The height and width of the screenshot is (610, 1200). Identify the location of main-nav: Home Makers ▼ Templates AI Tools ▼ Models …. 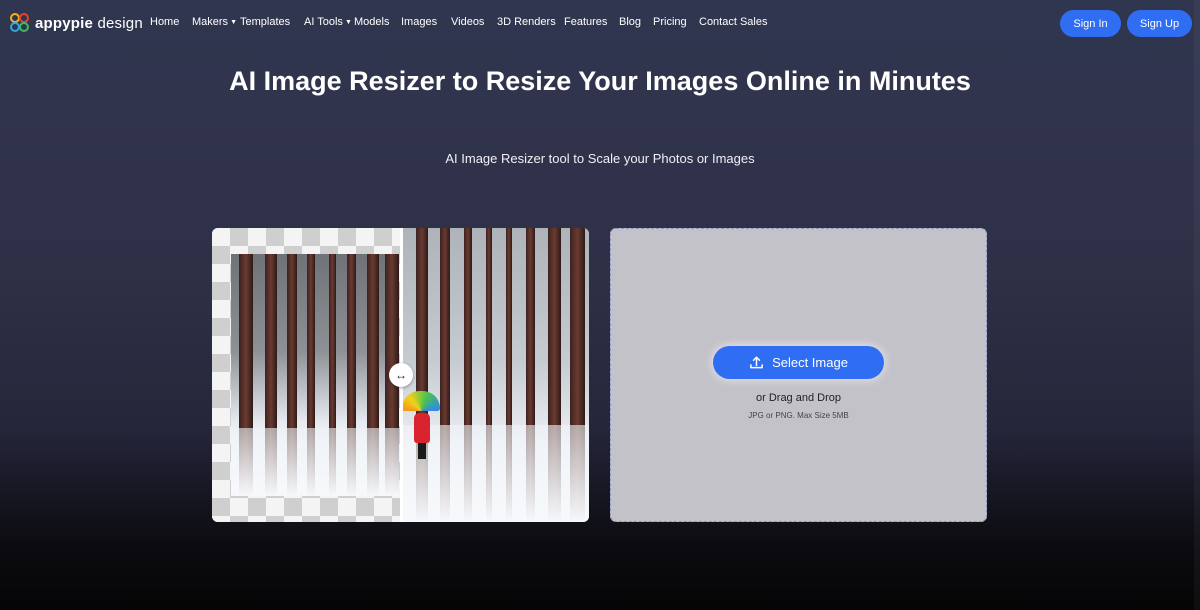
(464, 22).